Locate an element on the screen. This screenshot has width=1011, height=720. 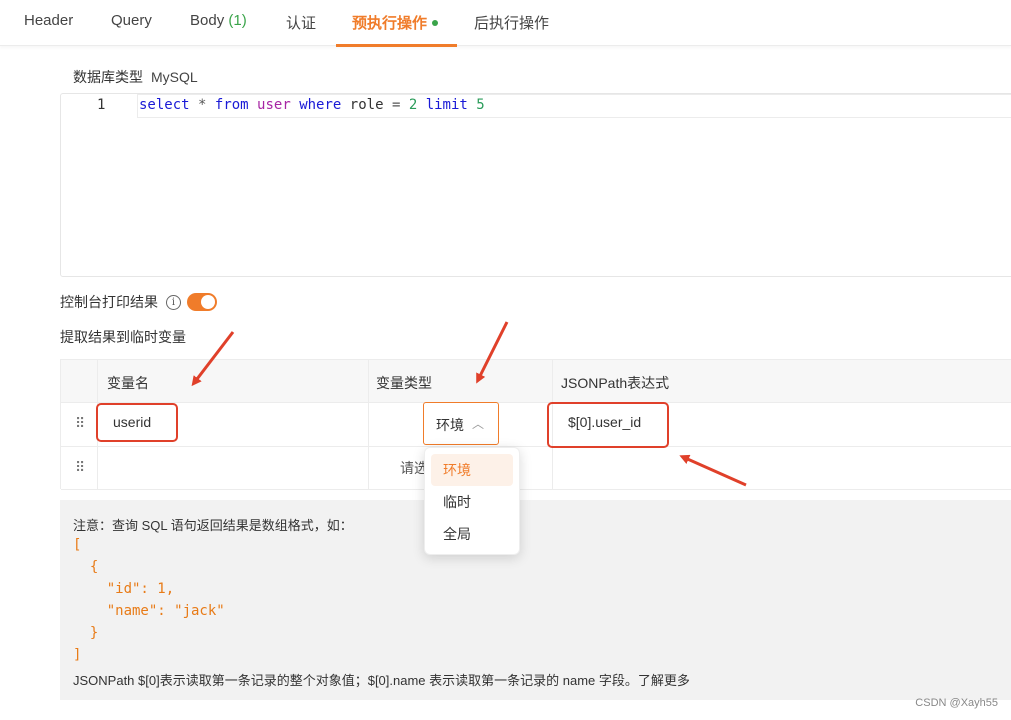
console-print-toggle is located at coordinates (202, 302).